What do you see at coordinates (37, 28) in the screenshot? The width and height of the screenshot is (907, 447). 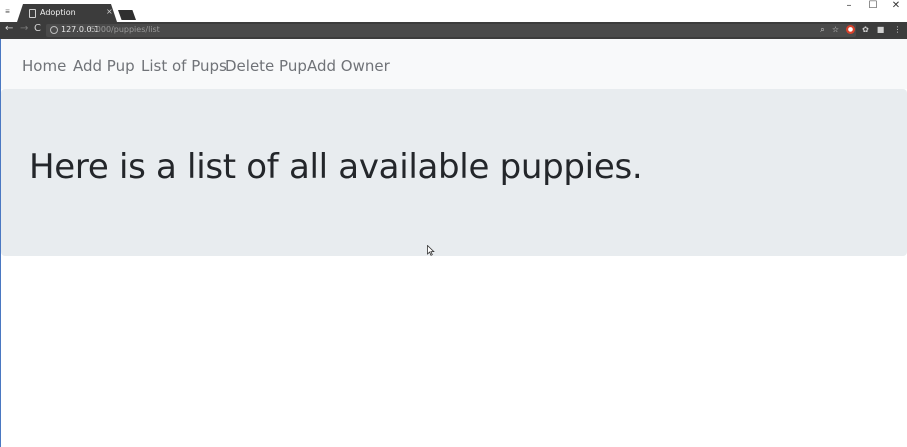 I see `reload-icon: C` at bounding box center [37, 28].